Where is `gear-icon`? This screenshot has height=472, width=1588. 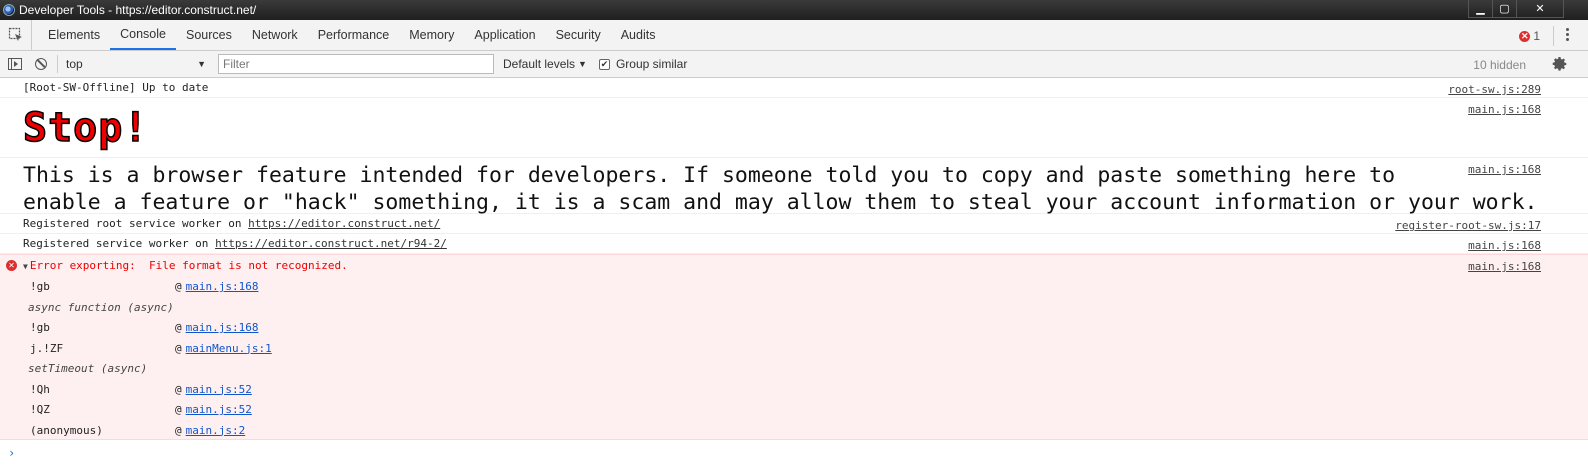 gear-icon is located at coordinates (1560, 64).